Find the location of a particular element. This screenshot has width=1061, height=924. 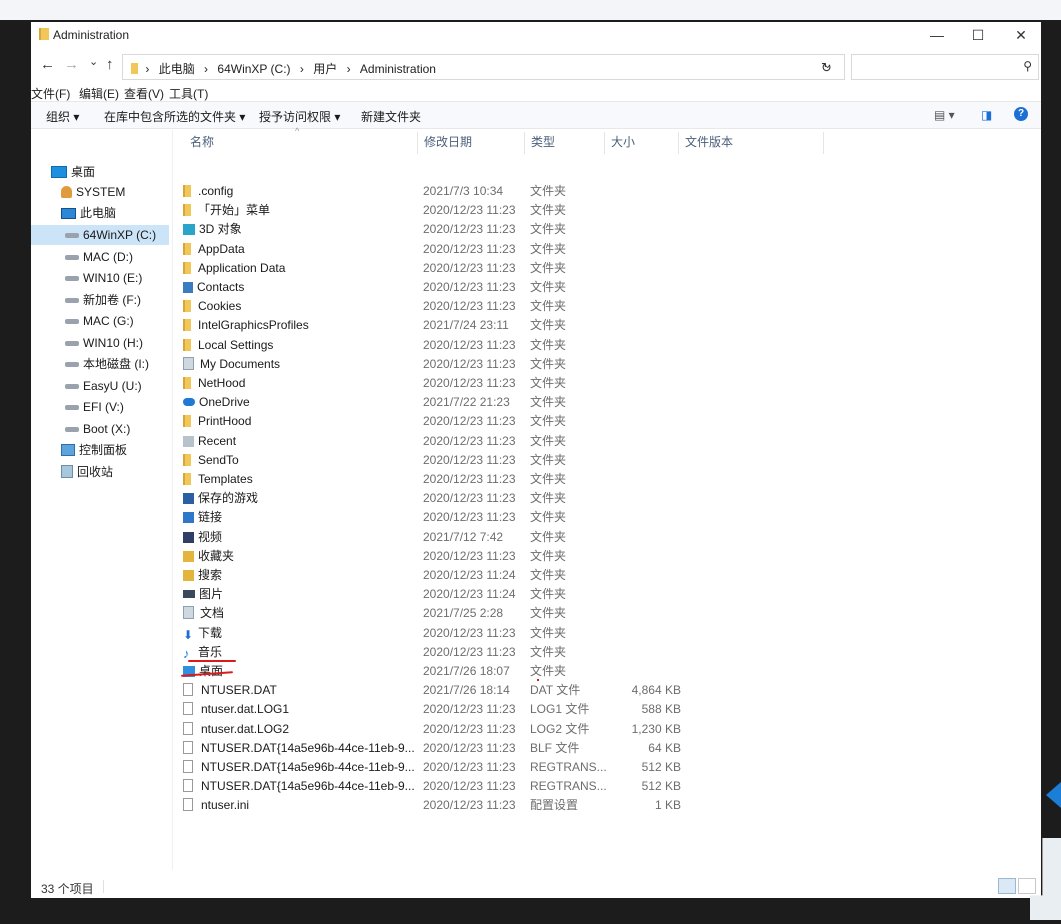

nav-item-drive-g: MAC (G:) is located at coordinates (99, 321).